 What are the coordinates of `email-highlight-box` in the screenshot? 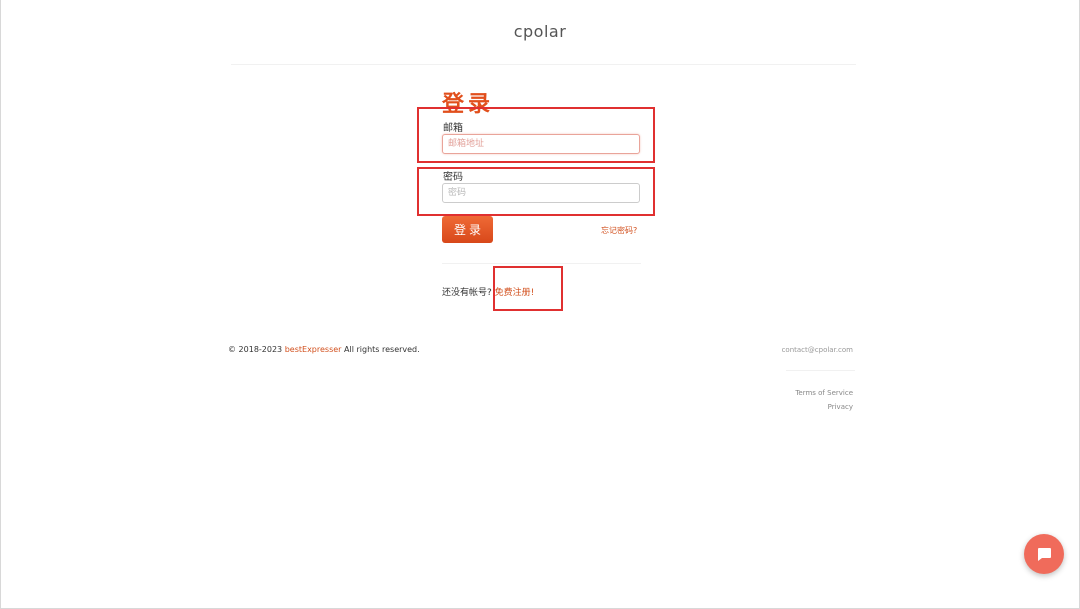 It's located at (536, 135).